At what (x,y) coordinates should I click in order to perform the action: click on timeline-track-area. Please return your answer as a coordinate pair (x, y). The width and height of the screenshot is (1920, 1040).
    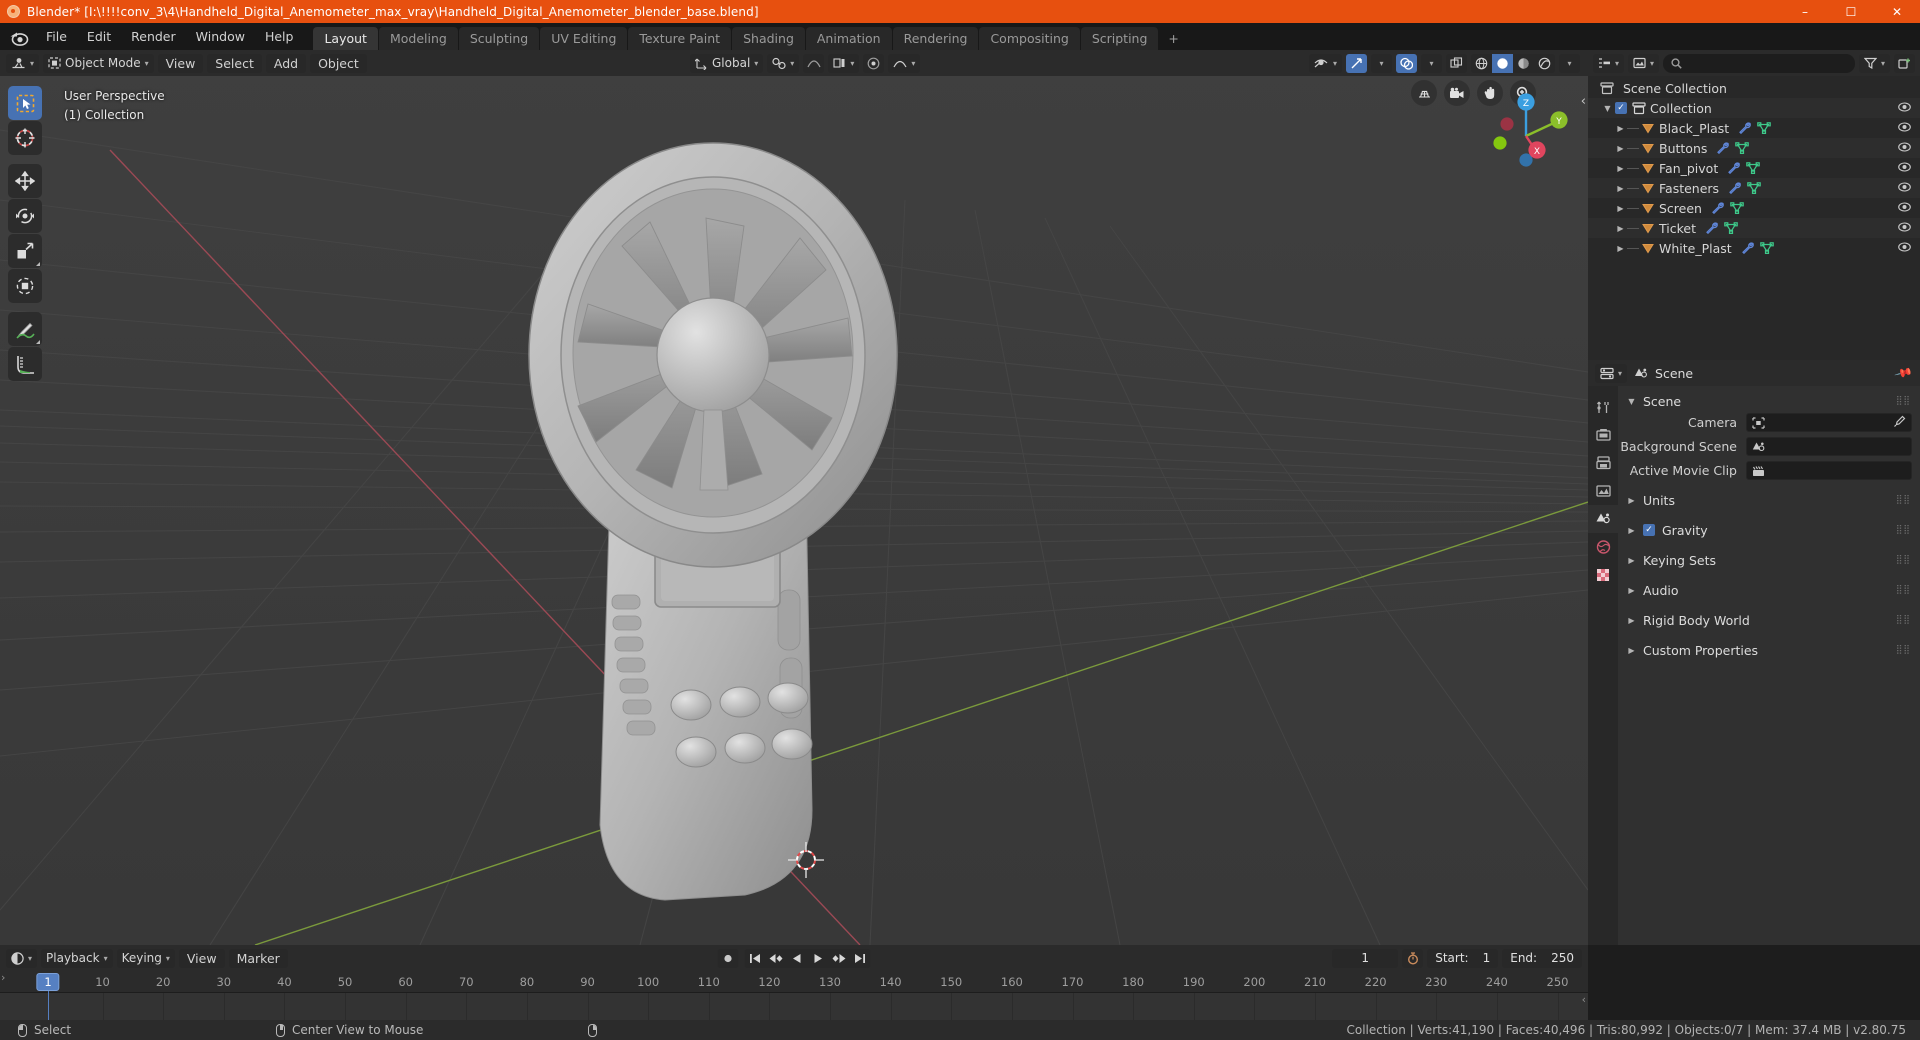
    Looking at the image, I should click on (794, 1006).